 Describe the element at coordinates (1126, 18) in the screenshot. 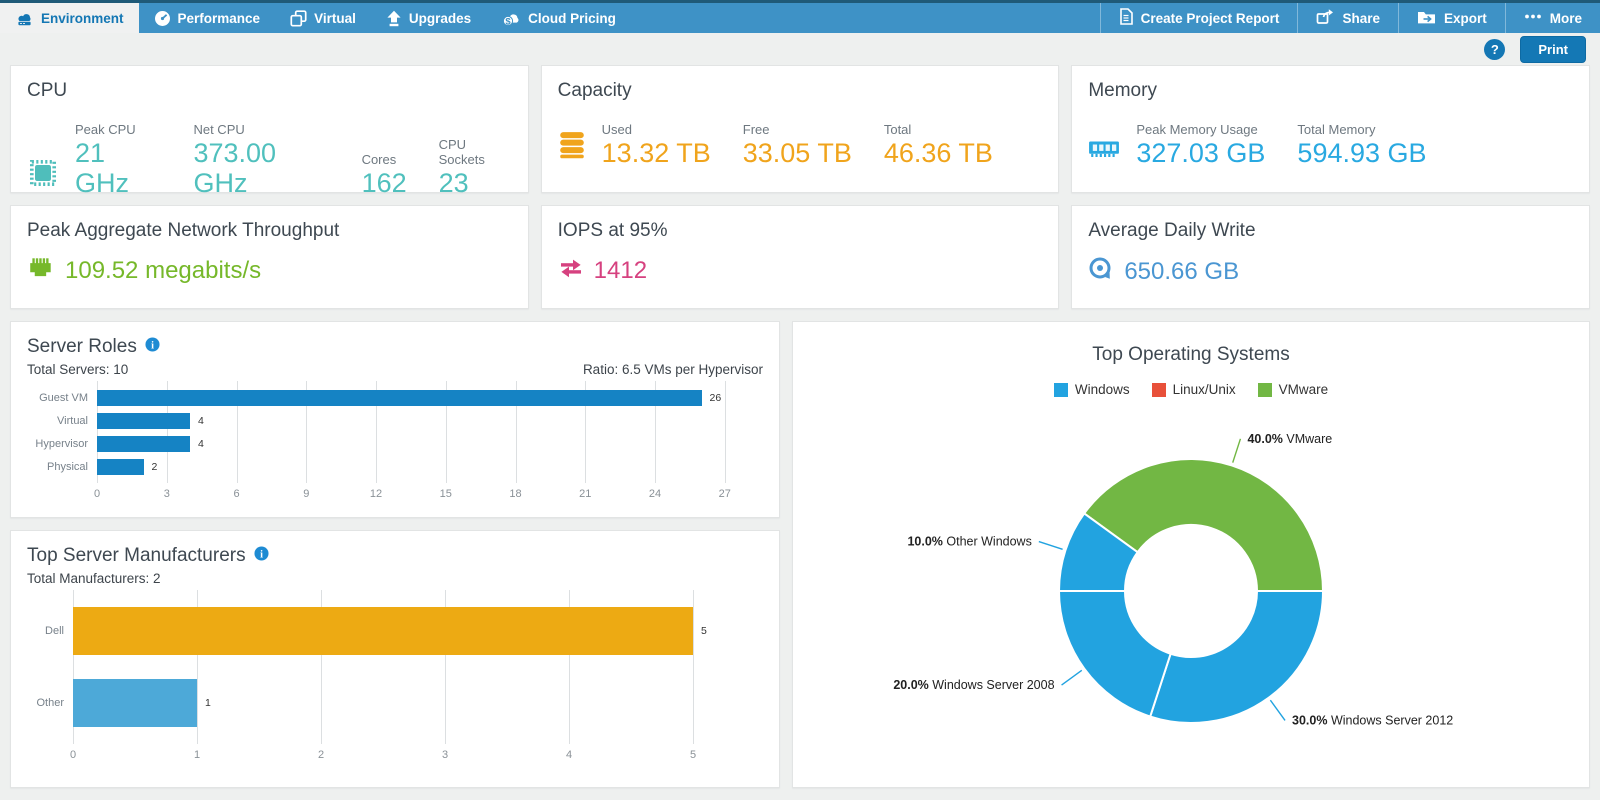

I see `report-document-icon` at that location.